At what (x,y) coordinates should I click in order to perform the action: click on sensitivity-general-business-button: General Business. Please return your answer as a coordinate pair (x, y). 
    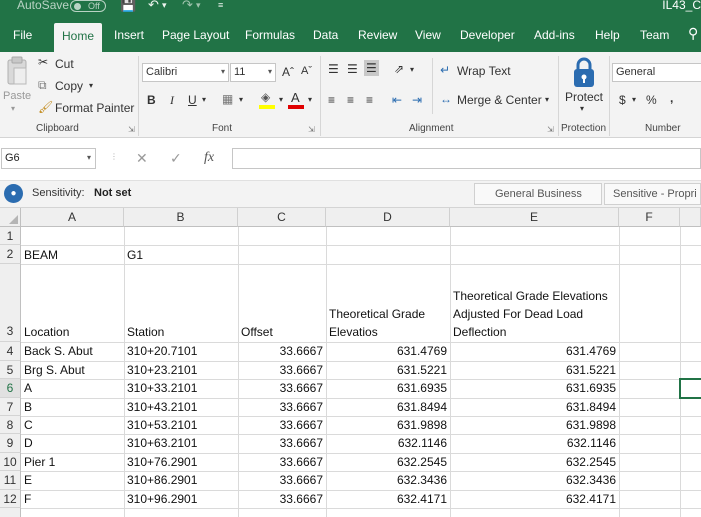
    Looking at the image, I should click on (538, 194).